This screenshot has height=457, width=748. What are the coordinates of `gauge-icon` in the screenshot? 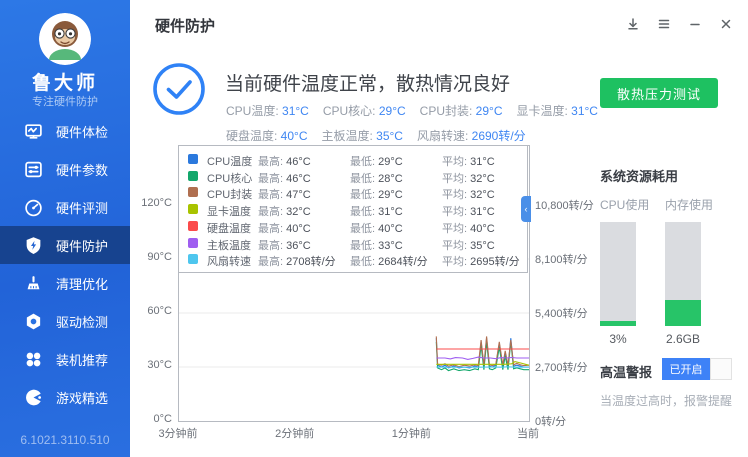 It's located at (33, 207).